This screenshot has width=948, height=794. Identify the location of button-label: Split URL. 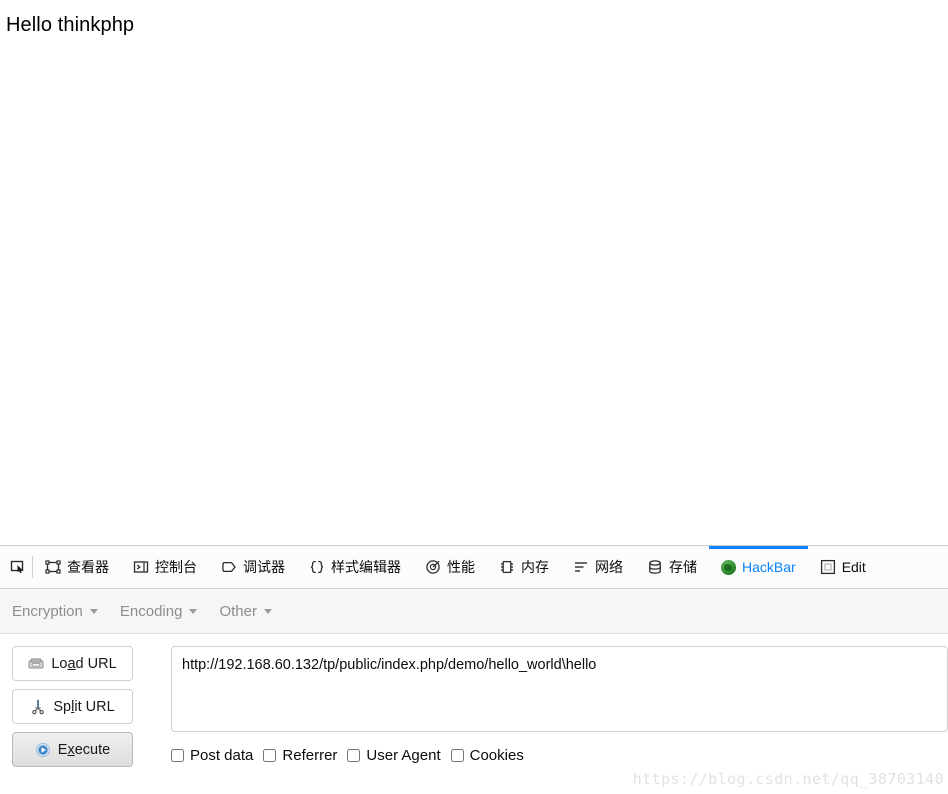
(84, 706).